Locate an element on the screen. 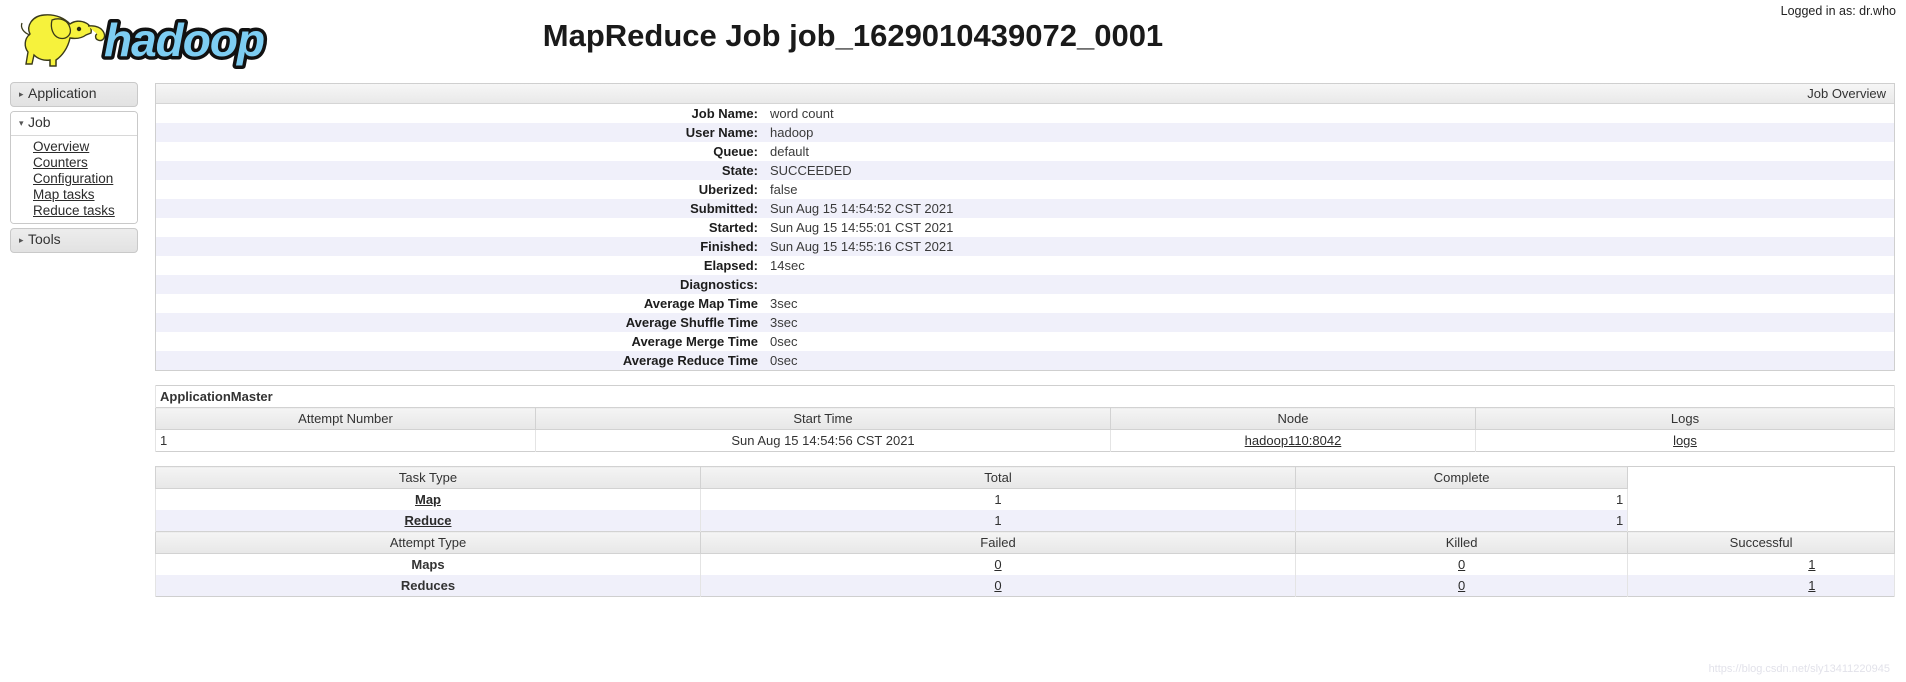 Image resolution: width=1906 pixels, height=682 pixels. maps-killed-link: 0 is located at coordinates (1461, 564).